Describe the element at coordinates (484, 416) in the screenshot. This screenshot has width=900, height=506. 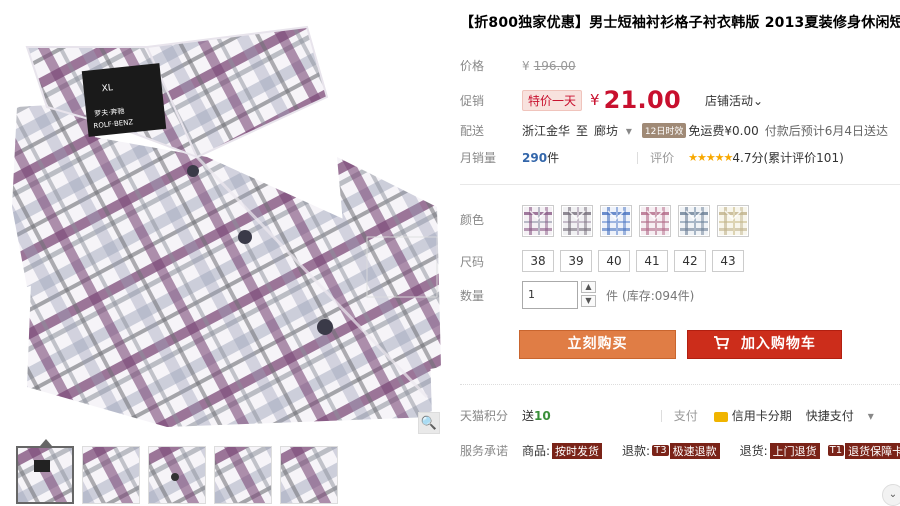
I see `points-label: 天猫积分` at that location.